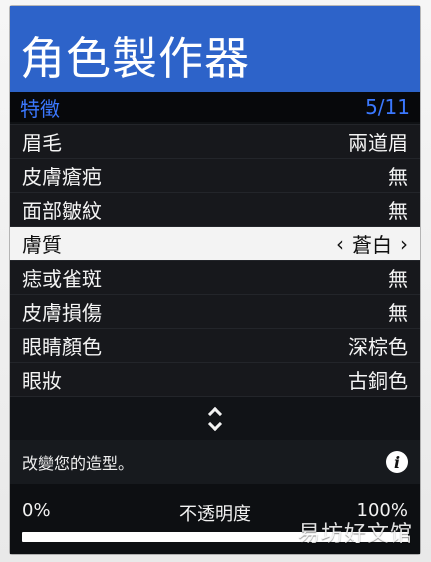 This screenshot has height=562, width=431. I want to click on window-title: 角色製作器, so click(135, 58).